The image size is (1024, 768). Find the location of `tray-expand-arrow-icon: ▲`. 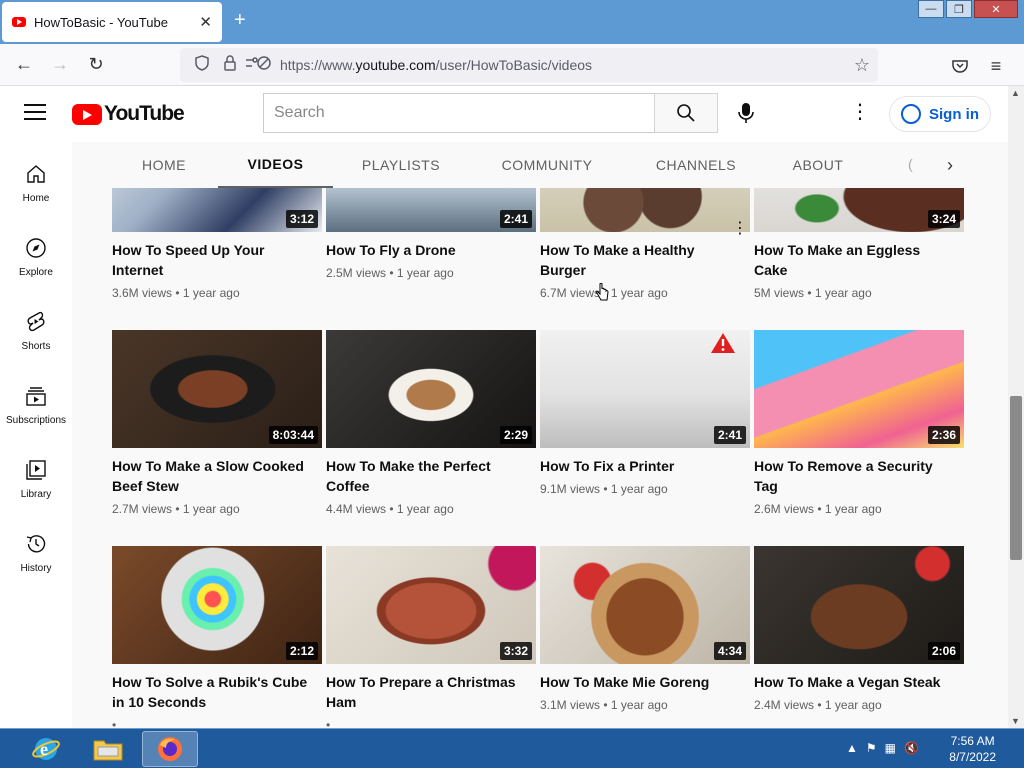

tray-expand-arrow-icon: ▲ is located at coordinates (852, 748).